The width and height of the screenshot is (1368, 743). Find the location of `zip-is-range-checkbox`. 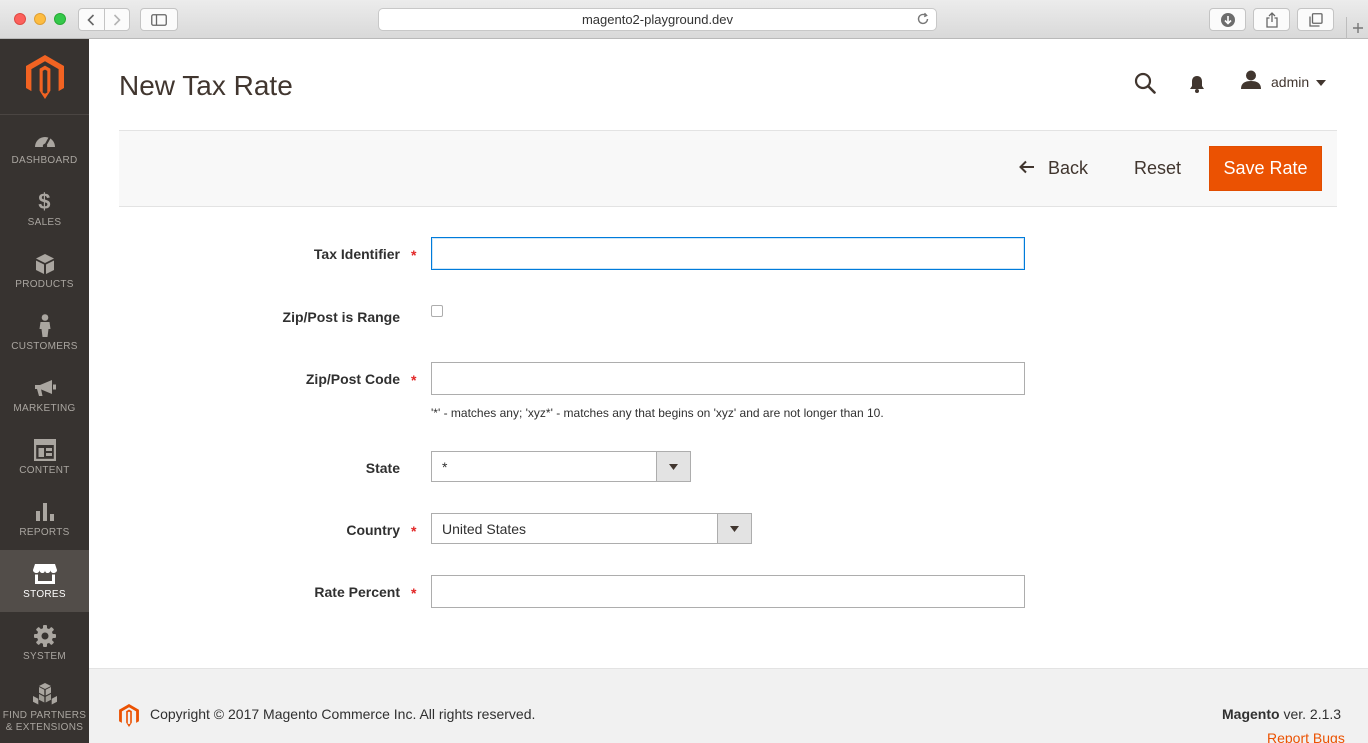

zip-is-range-checkbox is located at coordinates (437, 311).